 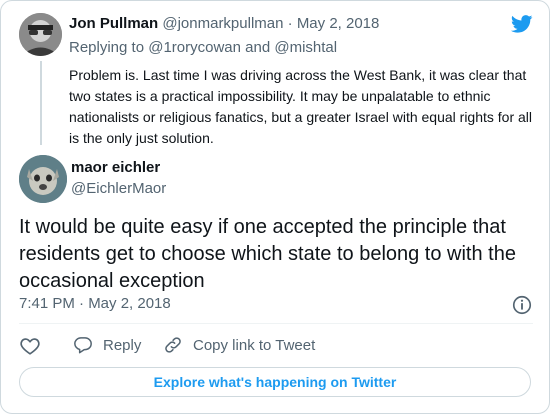 I want to click on info-icon, so click(x=522, y=305).